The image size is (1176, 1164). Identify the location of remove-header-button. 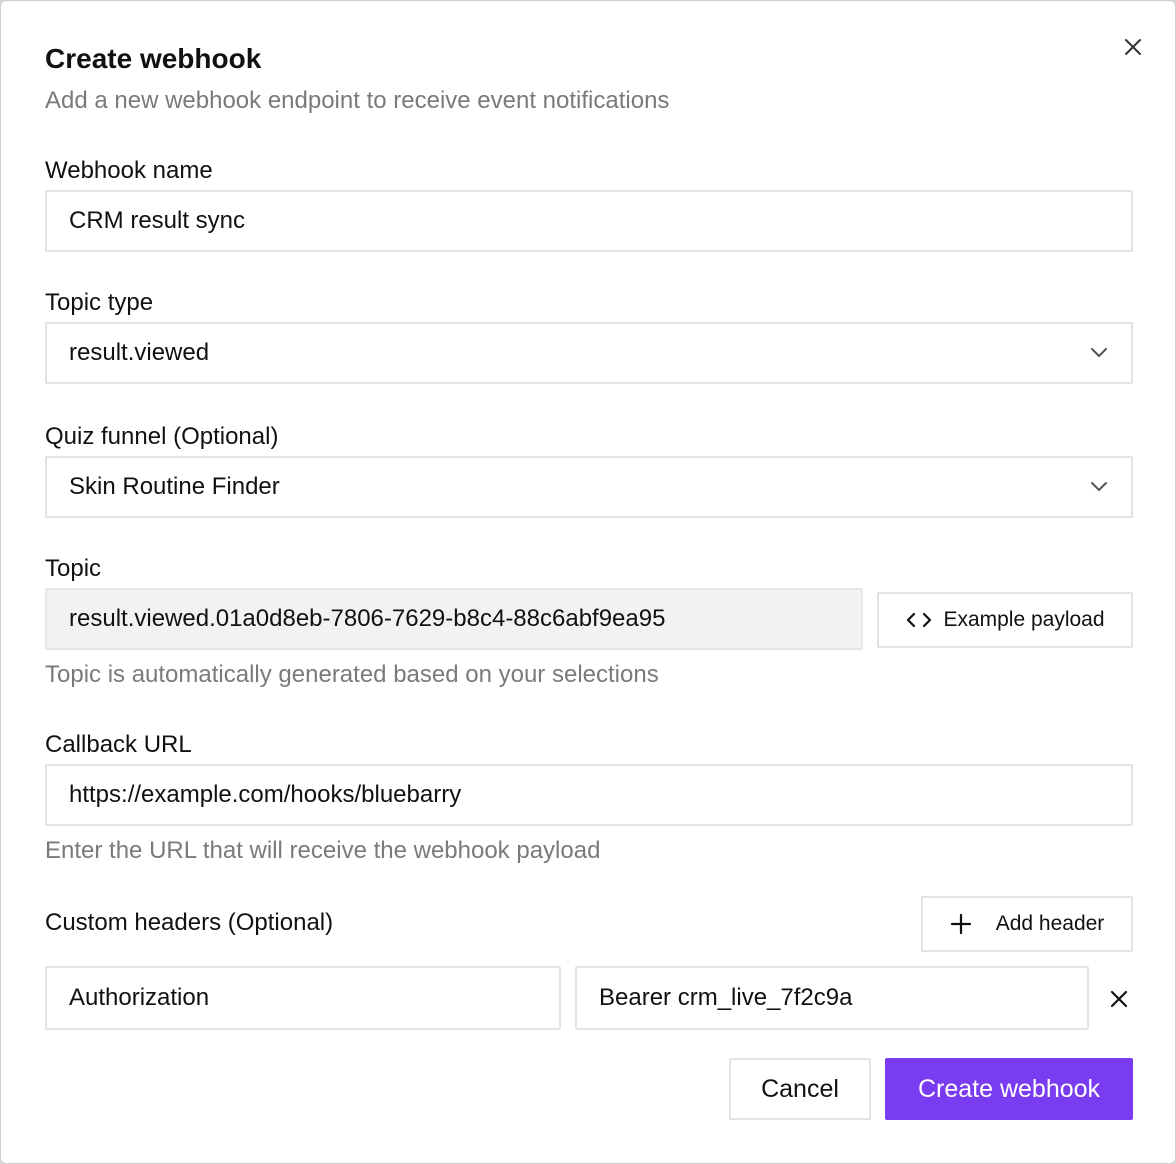
(1119, 999).